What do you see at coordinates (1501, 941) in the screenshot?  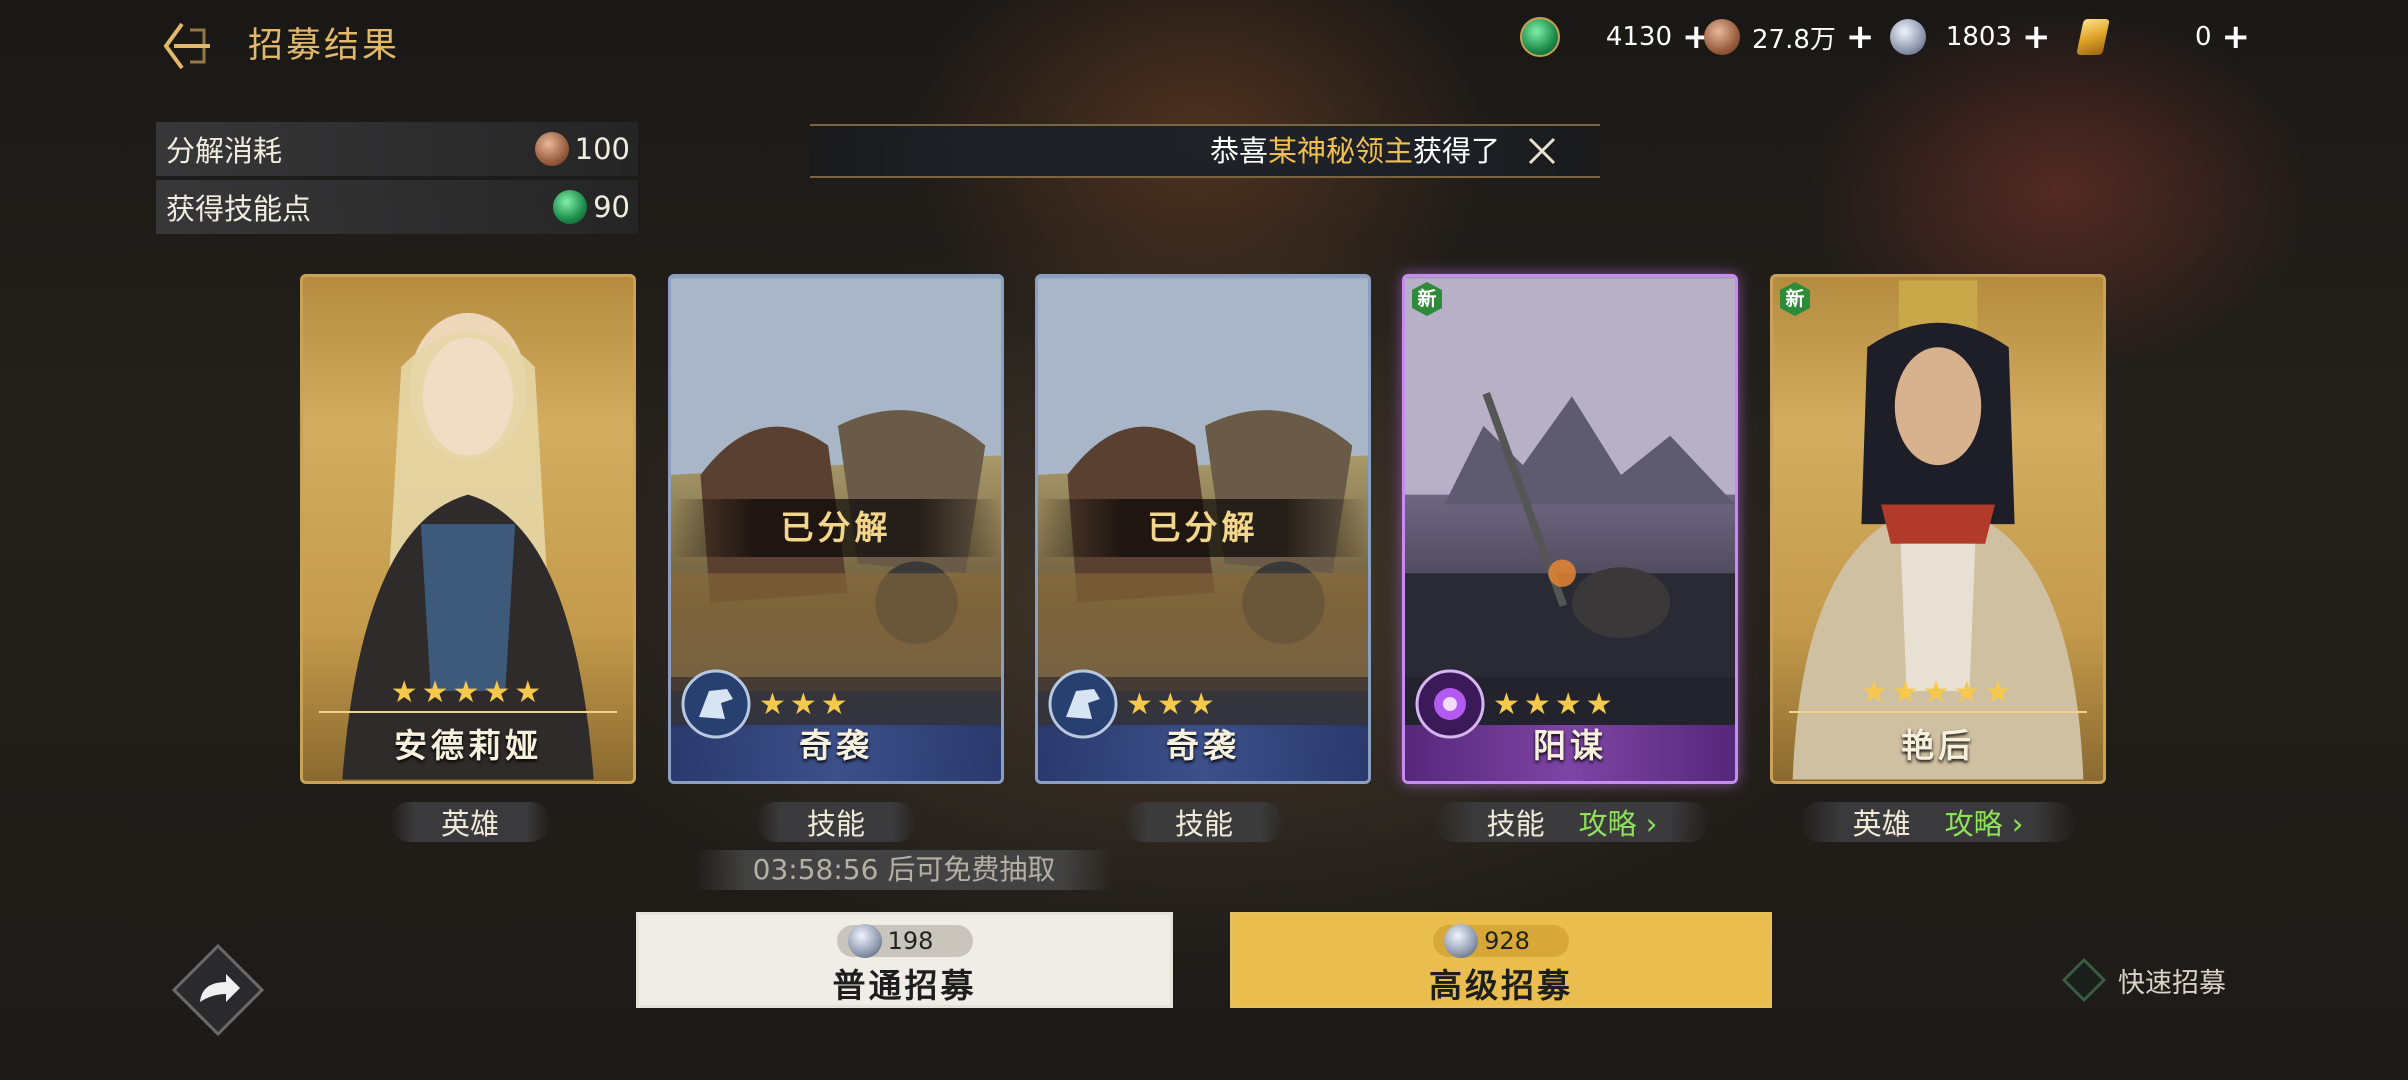 I see `recruit-cost: 928` at bounding box center [1501, 941].